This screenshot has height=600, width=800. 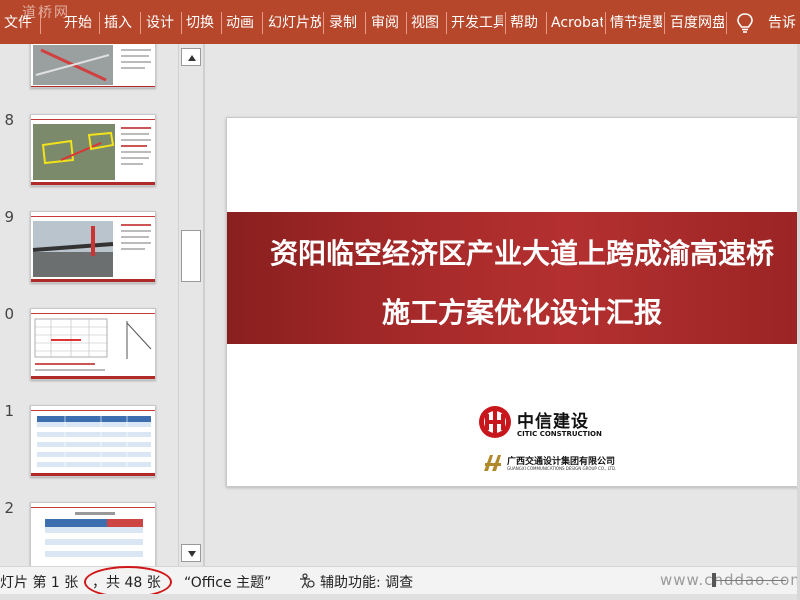 What do you see at coordinates (477, 23) in the screenshot?
I see `tab-developer: 开发工具` at bounding box center [477, 23].